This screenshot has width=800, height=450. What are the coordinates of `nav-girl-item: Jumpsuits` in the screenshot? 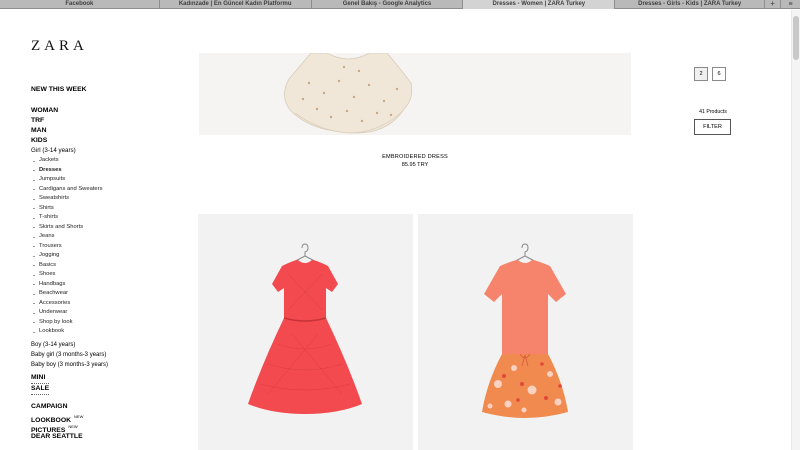 It's located at (101, 180).